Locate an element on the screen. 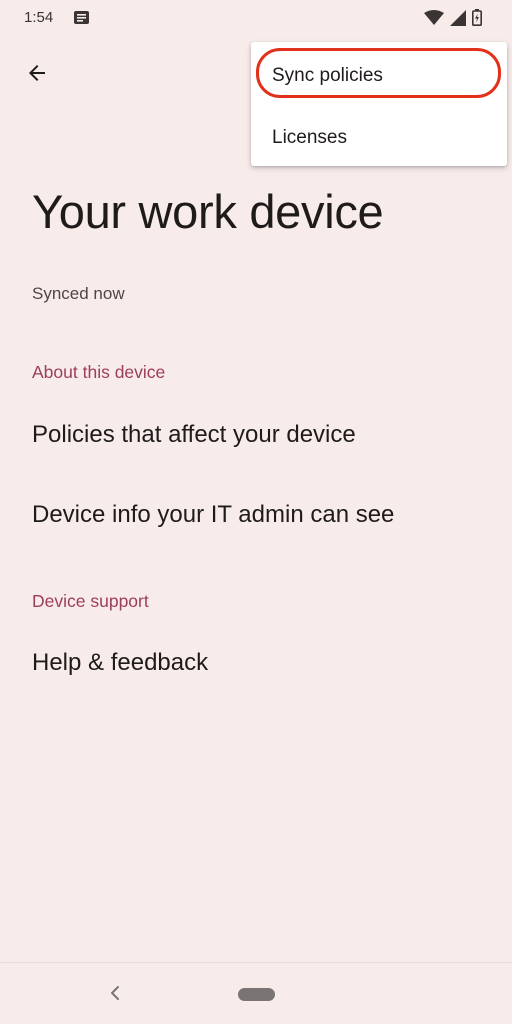 This screenshot has height=1024, width=512. list-item-label: Device info your IT admin can see is located at coordinates (213, 514).